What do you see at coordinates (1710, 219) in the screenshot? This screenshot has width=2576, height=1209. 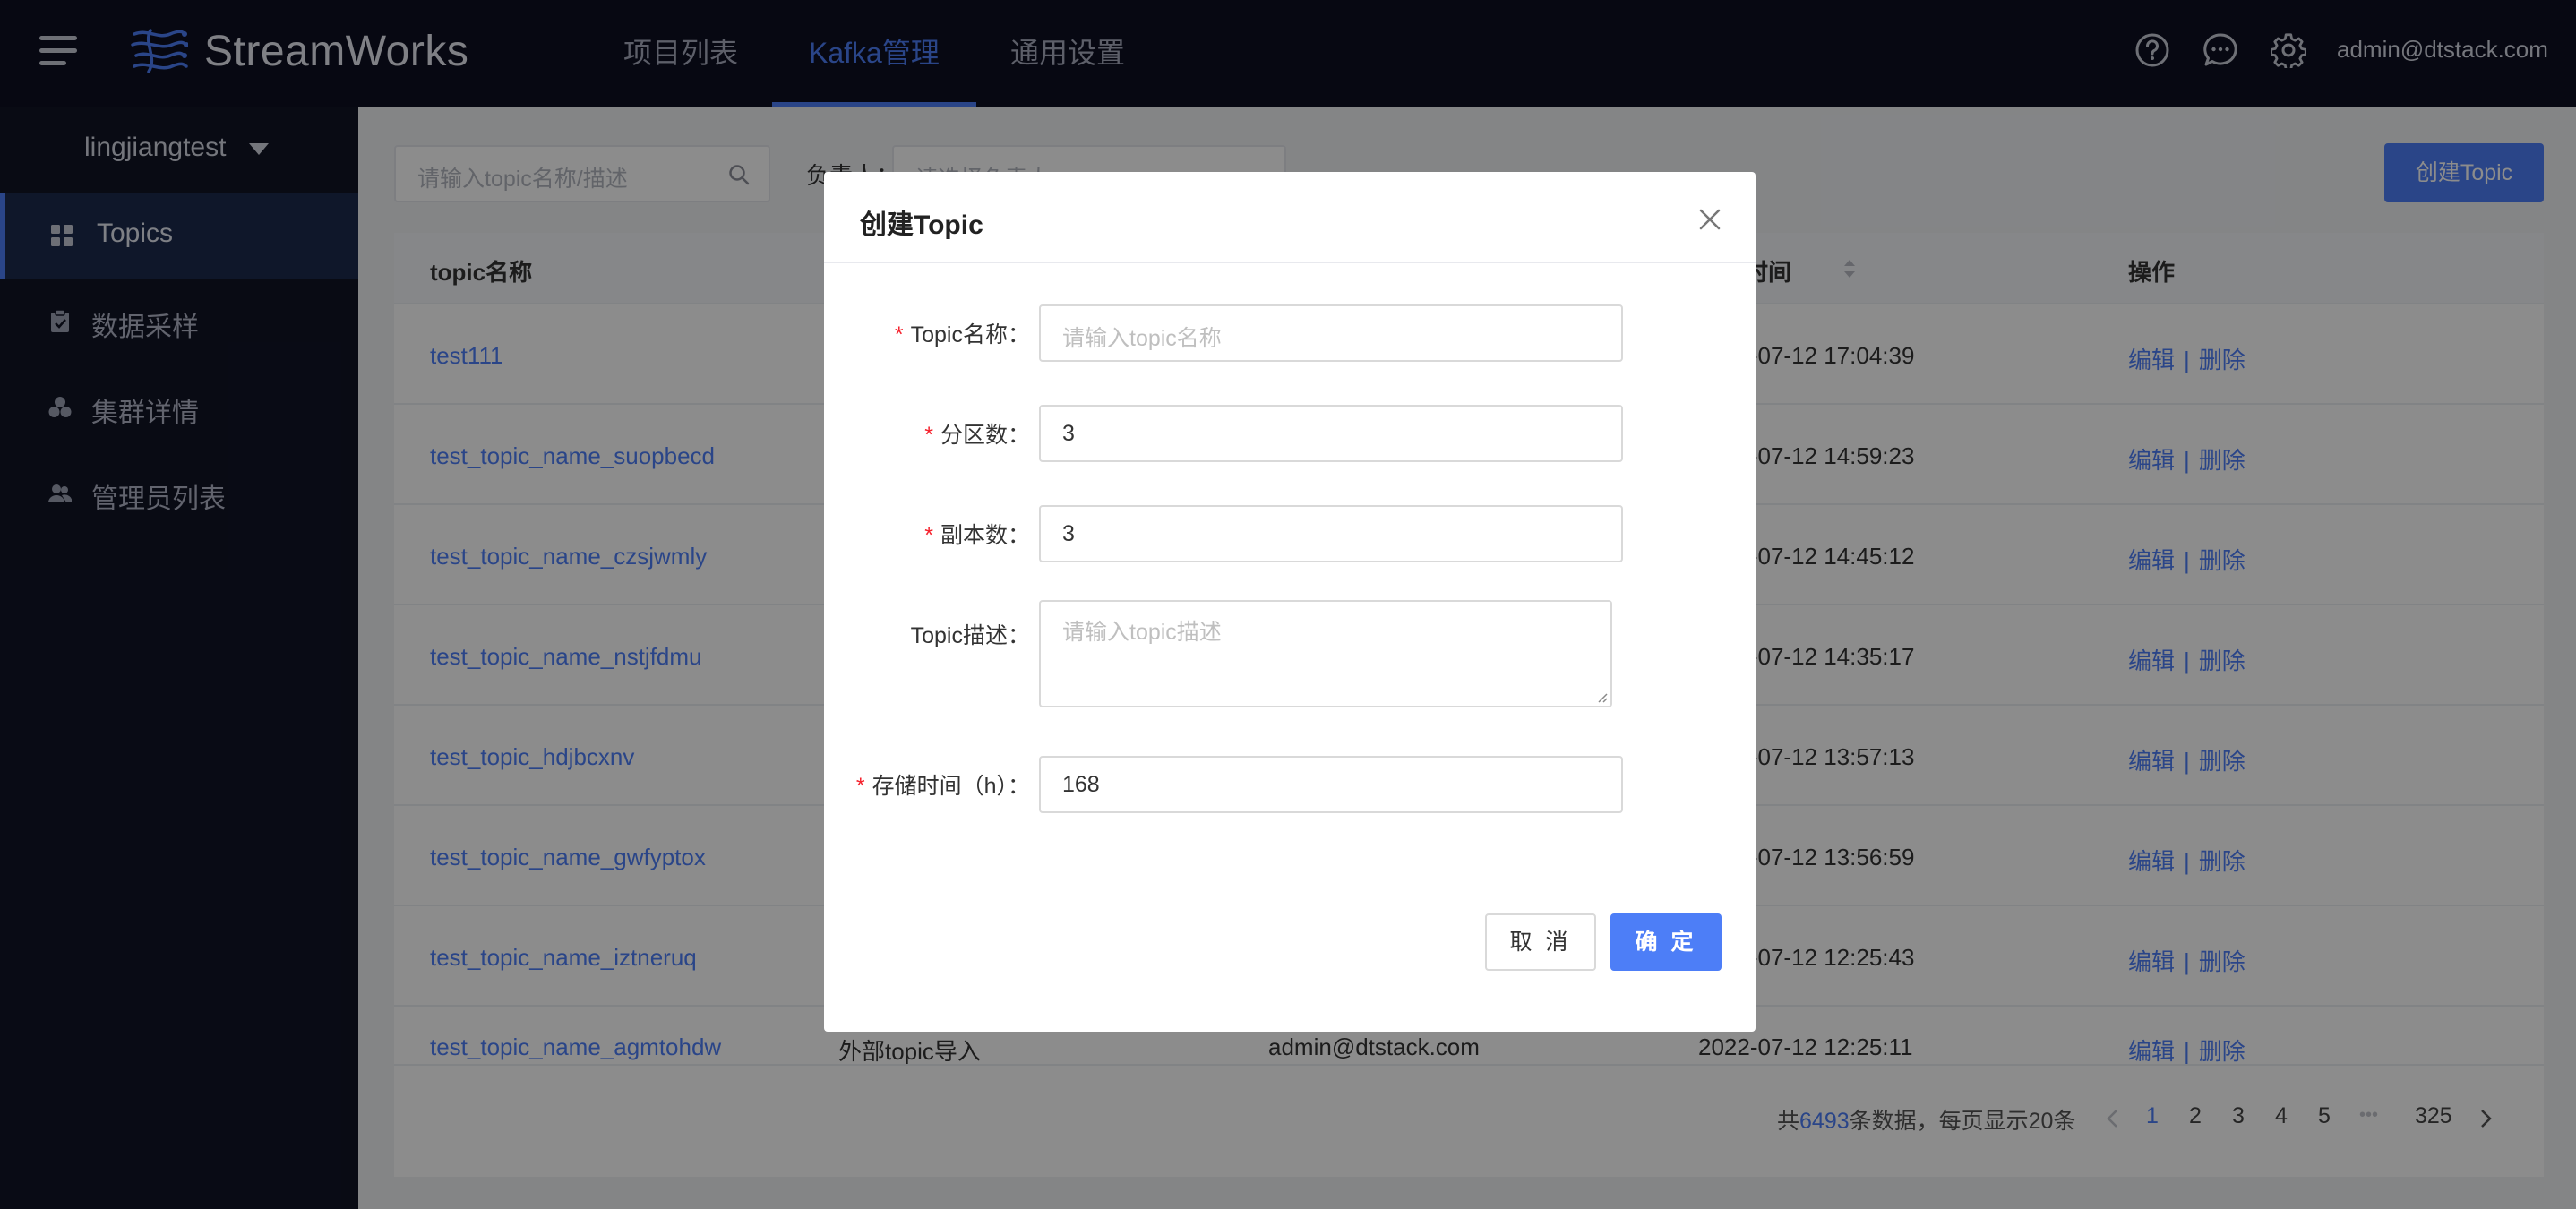 I see `close-icon` at bounding box center [1710, 219].